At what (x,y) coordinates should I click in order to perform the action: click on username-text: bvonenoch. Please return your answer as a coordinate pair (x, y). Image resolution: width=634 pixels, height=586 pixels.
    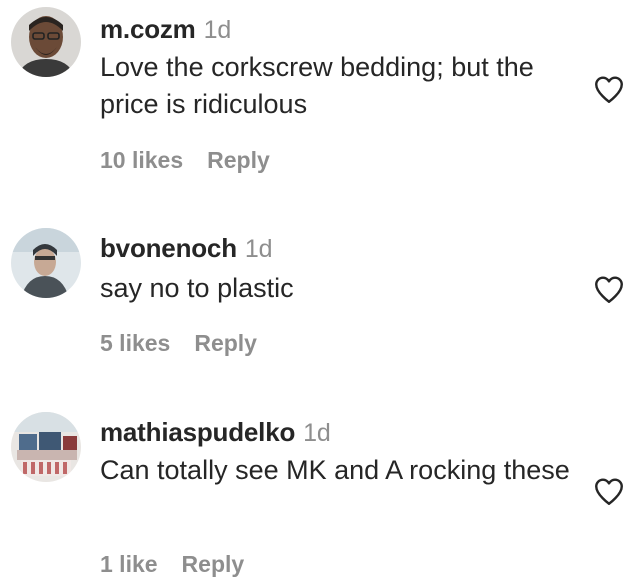
    Looking at the image, I should click on (168, 248).